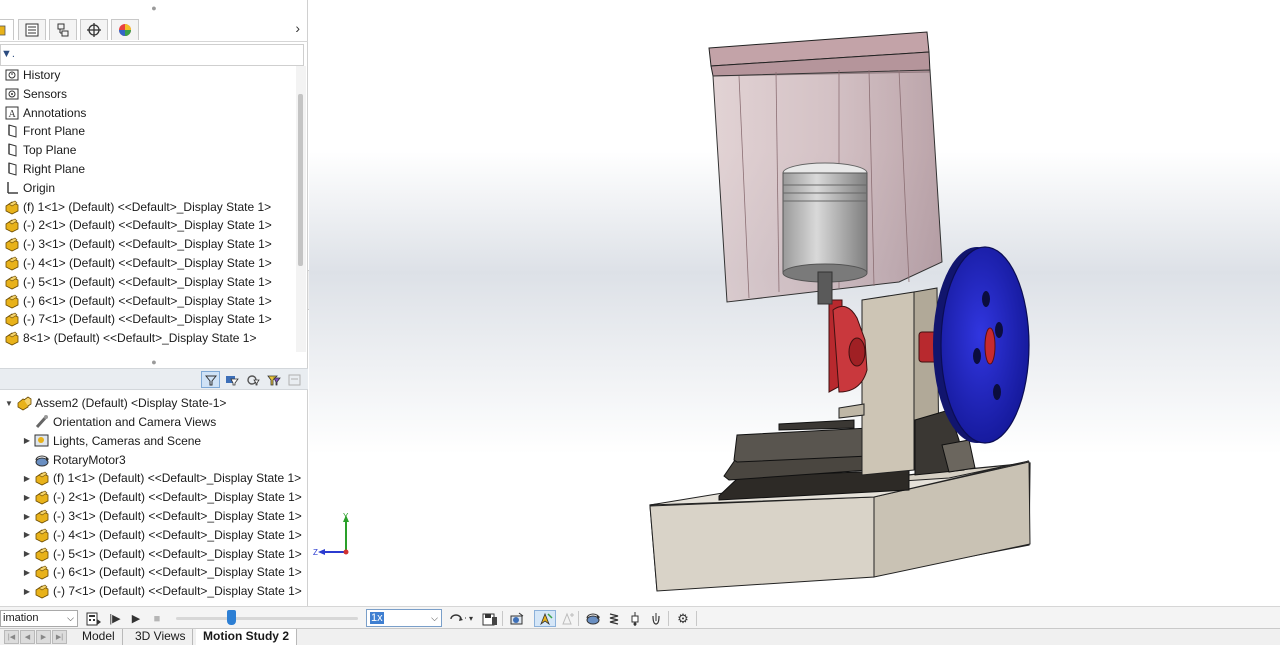 This screenshot has width=1280, height=645. Describe the element at coordinates (11, 637) in the screenshot. I see `first-tab-button: |◀` at that location.